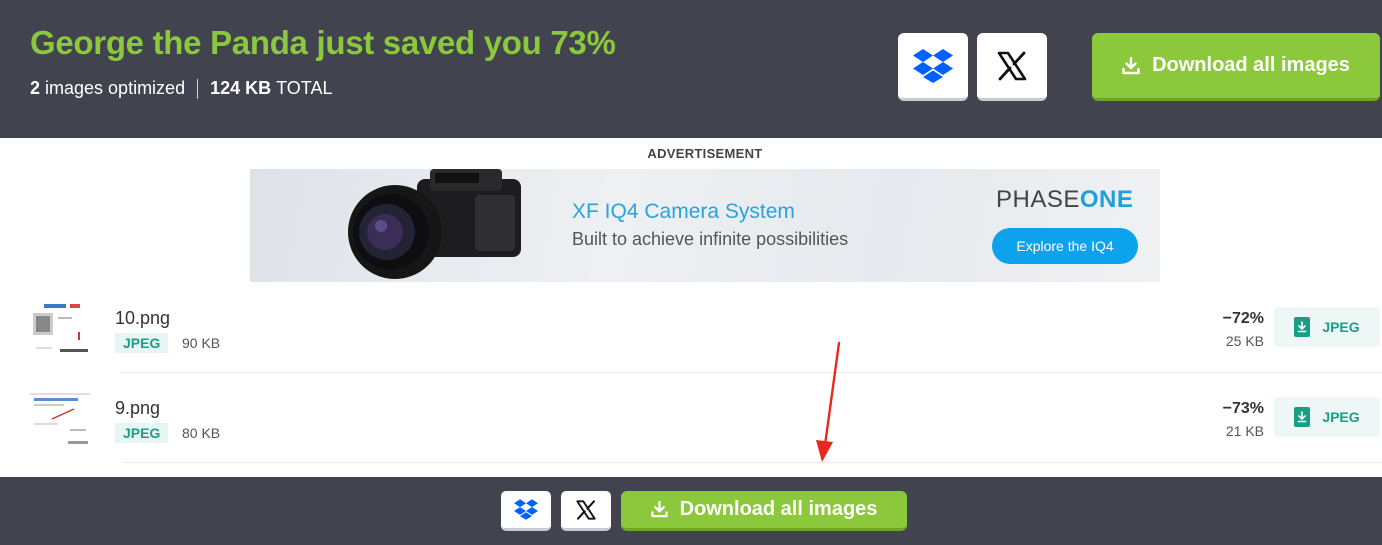  I want to click on ad-brand-logo: PHASEONE, so click(1065, 199).